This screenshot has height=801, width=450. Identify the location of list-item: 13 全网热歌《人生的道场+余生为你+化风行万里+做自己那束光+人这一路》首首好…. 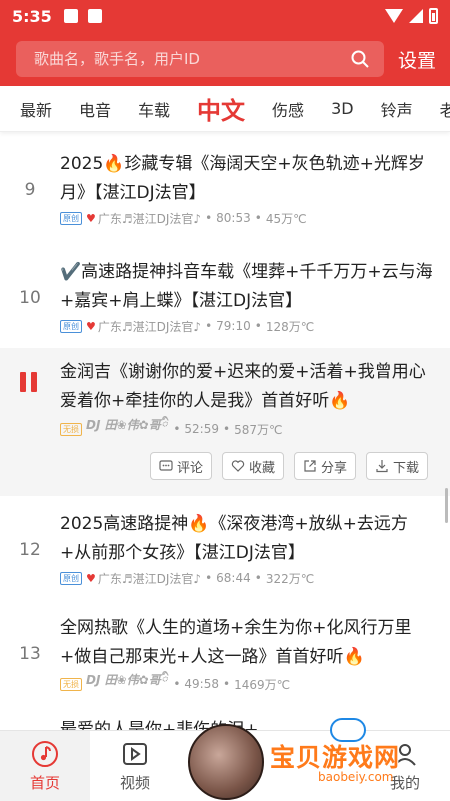
(225, 654).